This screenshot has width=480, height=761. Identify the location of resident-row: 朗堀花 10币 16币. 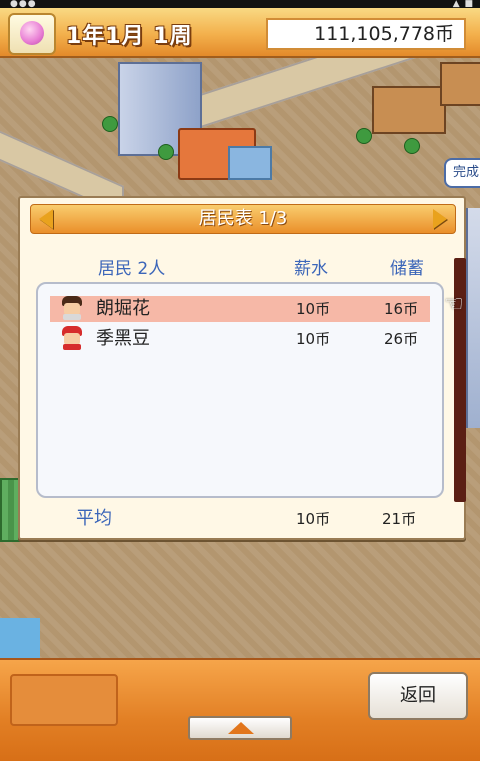
(240, 309).